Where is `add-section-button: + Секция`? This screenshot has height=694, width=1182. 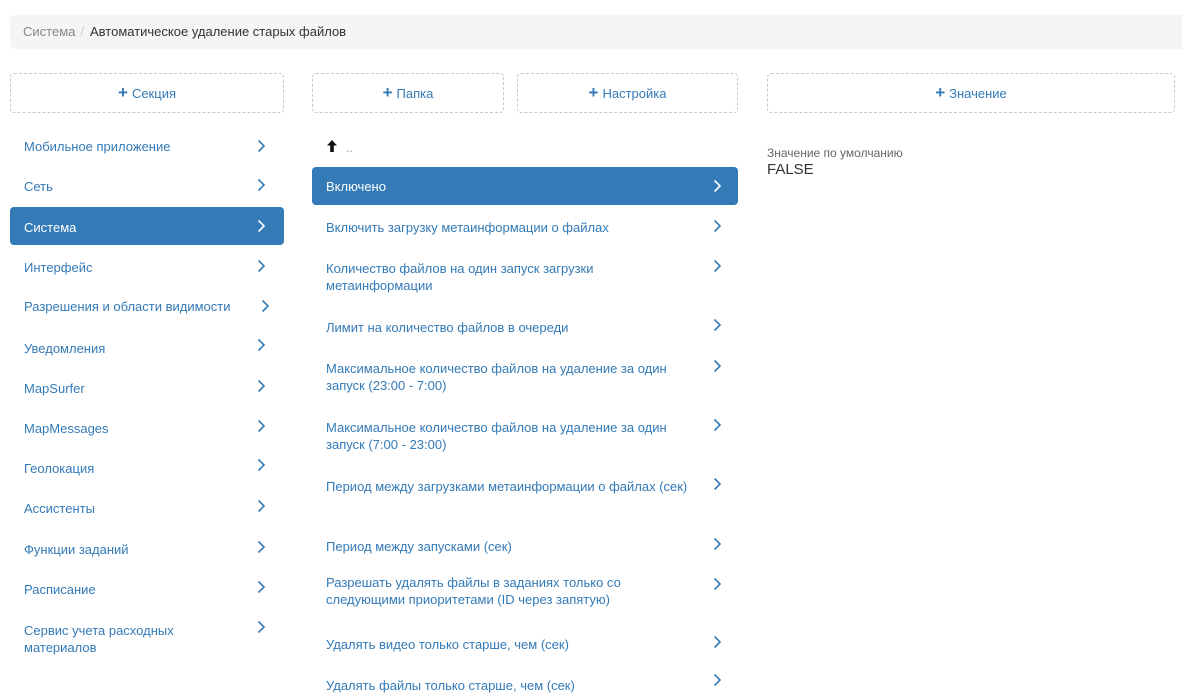
add-section-button: + Секция is located at coordinates (147, 93).